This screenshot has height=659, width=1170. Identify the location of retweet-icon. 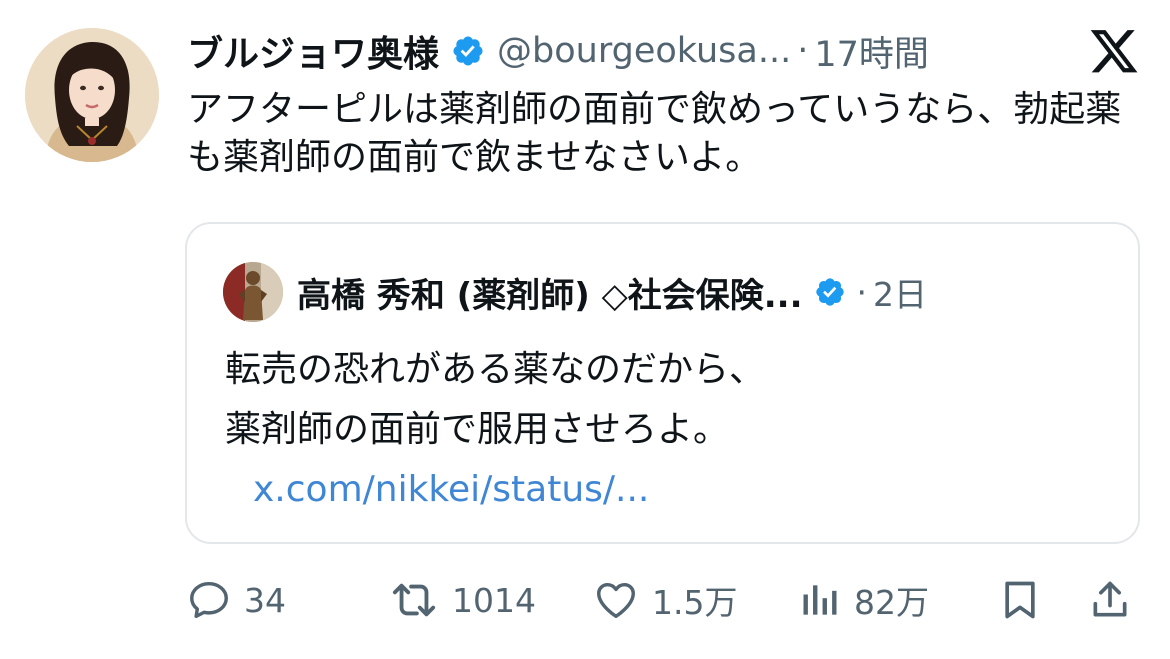
(414, 600).